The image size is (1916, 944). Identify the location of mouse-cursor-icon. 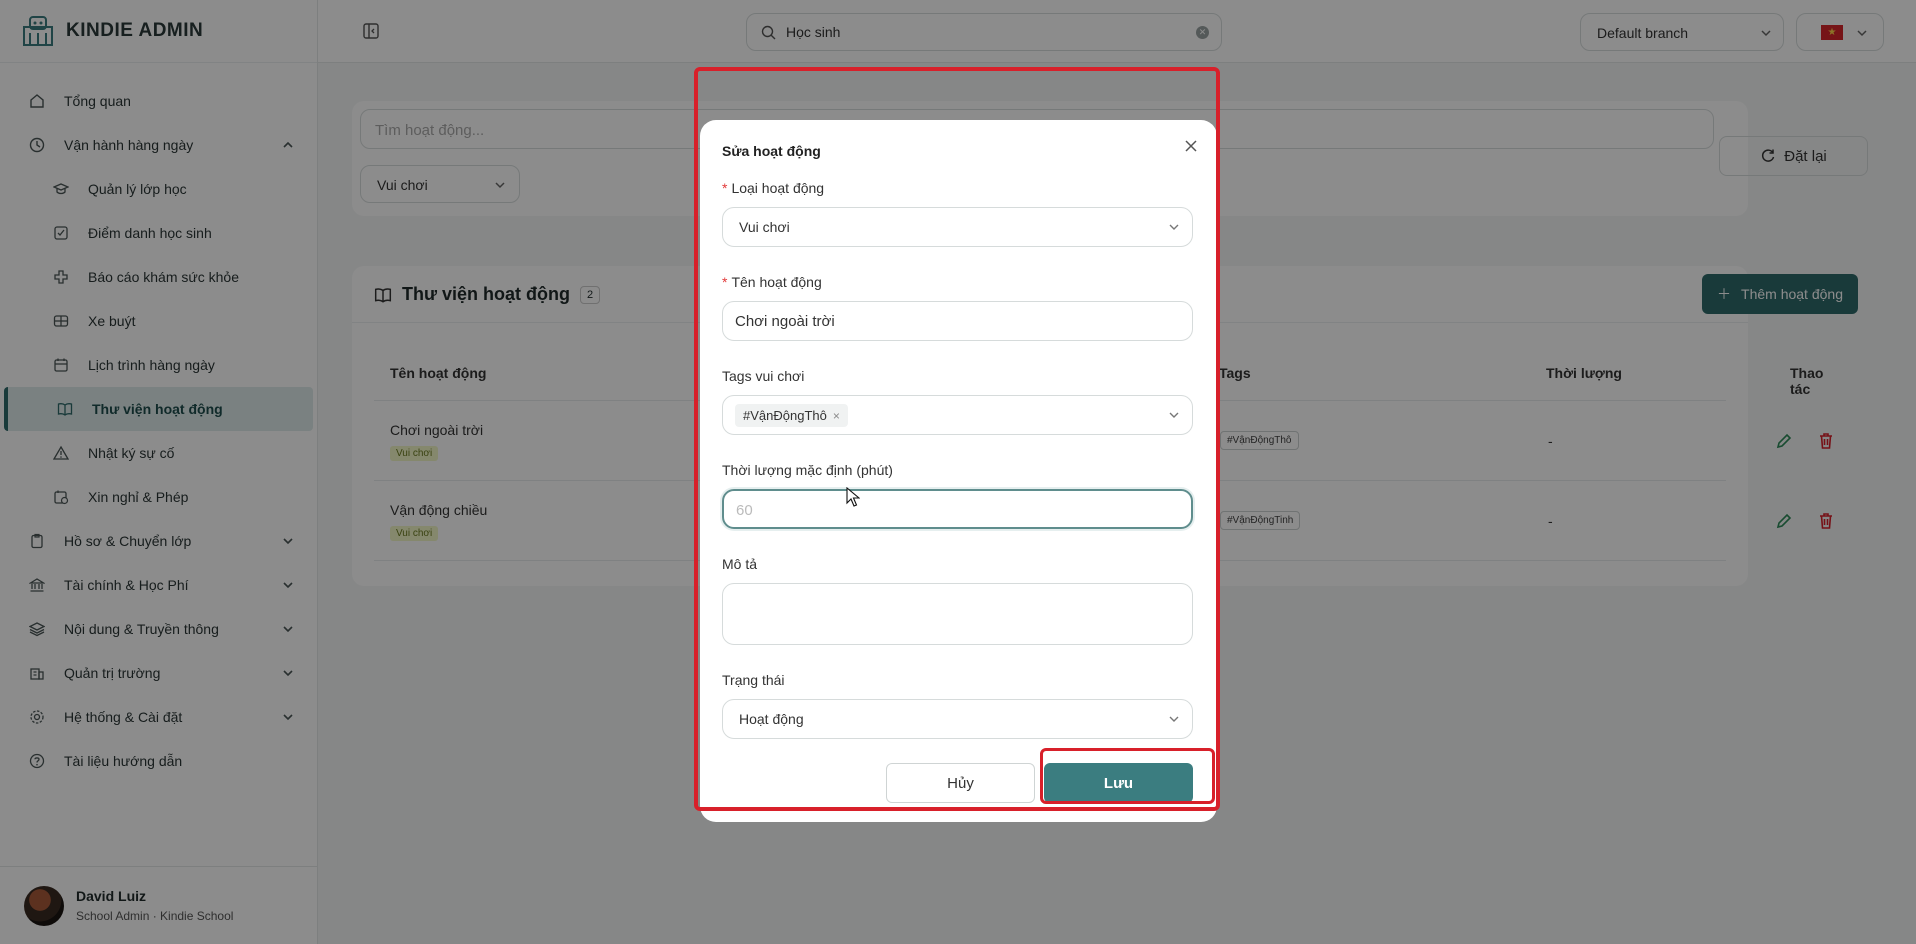
(853, 497).